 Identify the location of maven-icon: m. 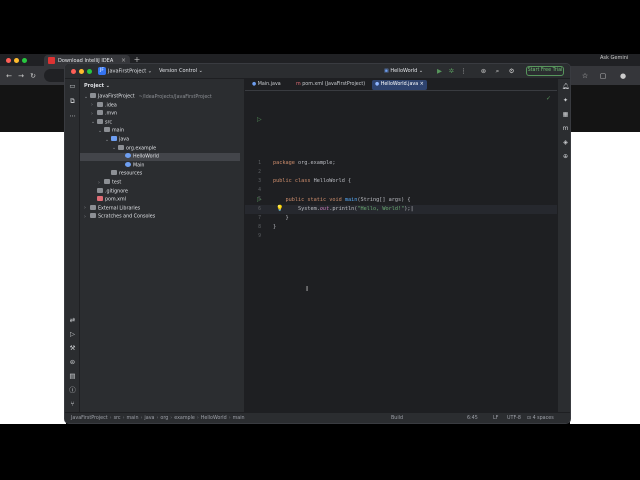
(298, 84).